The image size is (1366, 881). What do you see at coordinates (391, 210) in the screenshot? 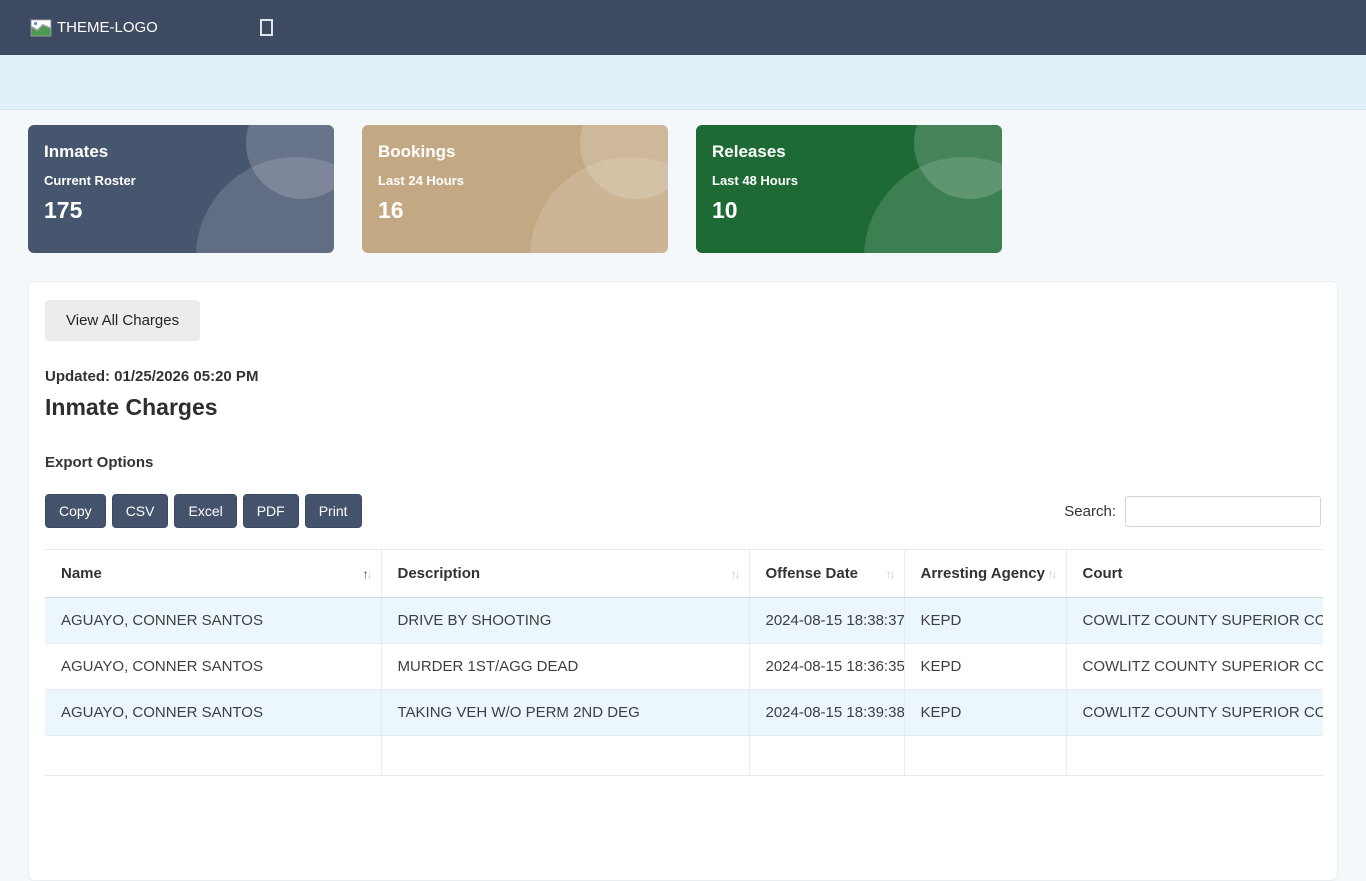
I see `stat-card-value: 16` at bounding box center [391, 210].